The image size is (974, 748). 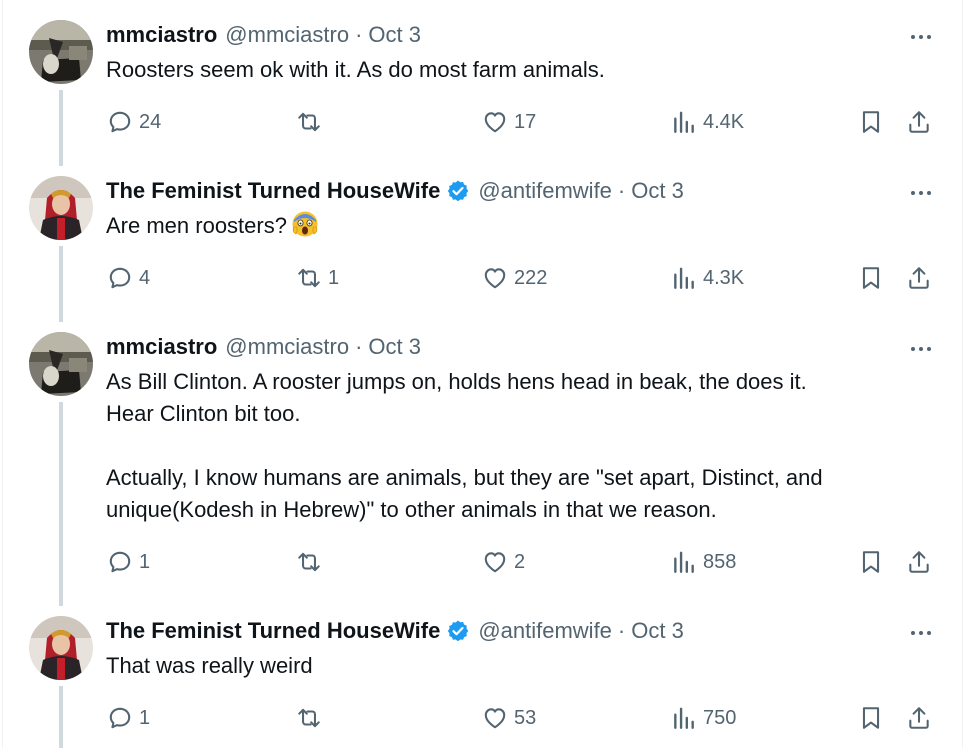 I want to click on views-button: 4.4K, so click(x=707, y=122).